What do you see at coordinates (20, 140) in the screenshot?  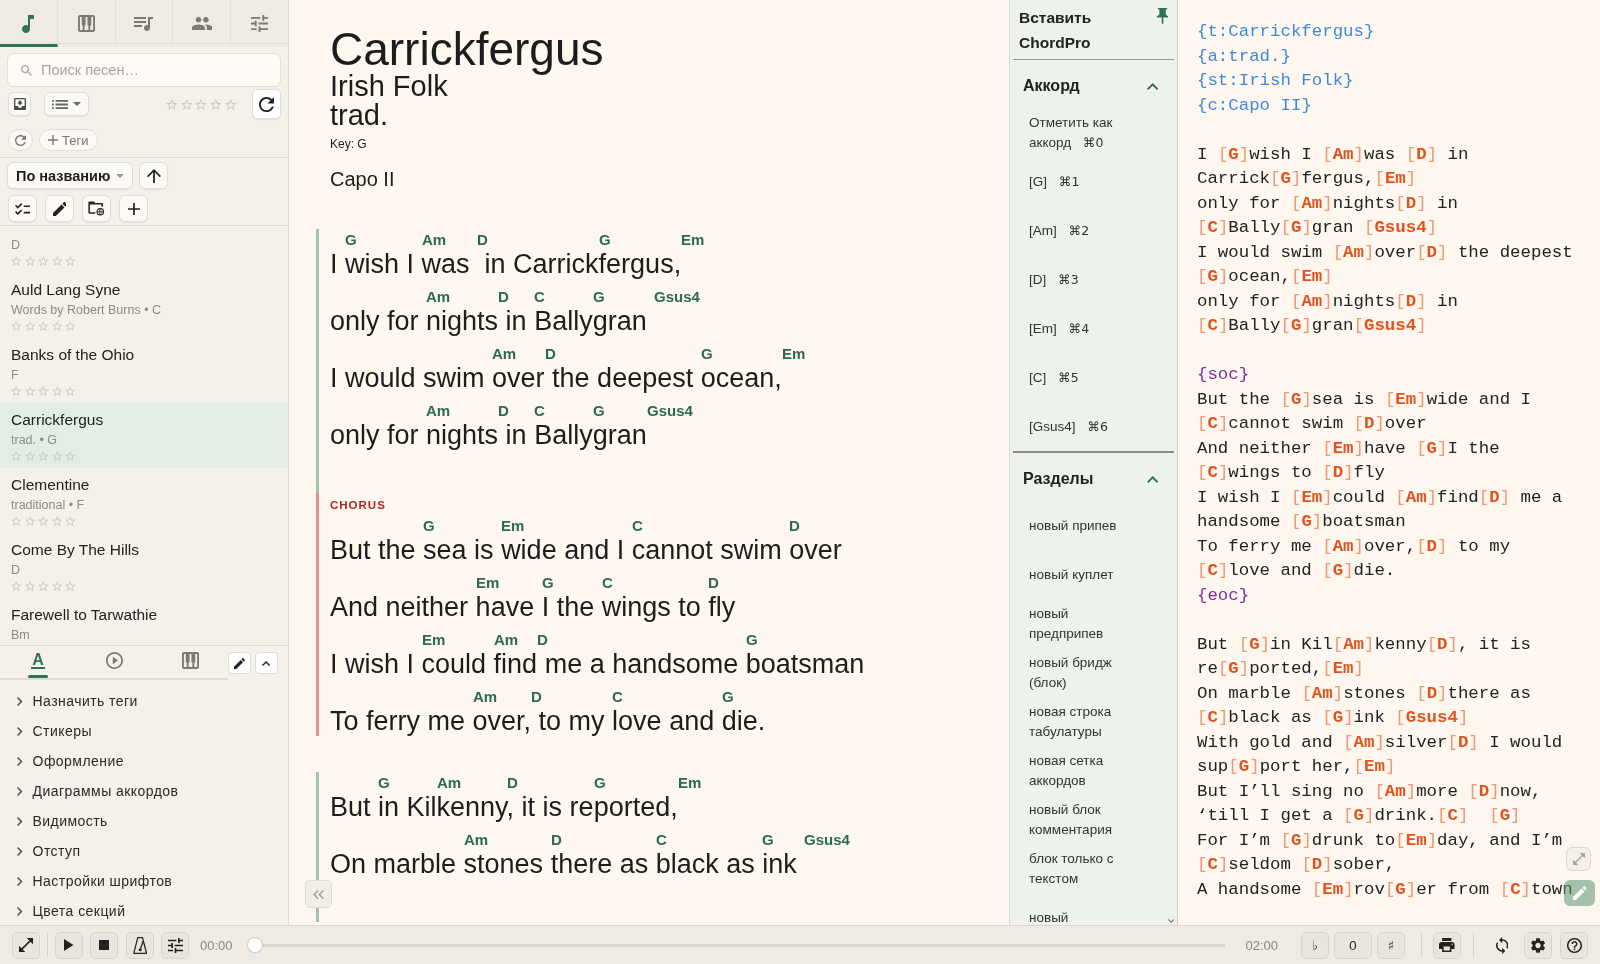 I see `reset-button` at bounding box center [20, 140].